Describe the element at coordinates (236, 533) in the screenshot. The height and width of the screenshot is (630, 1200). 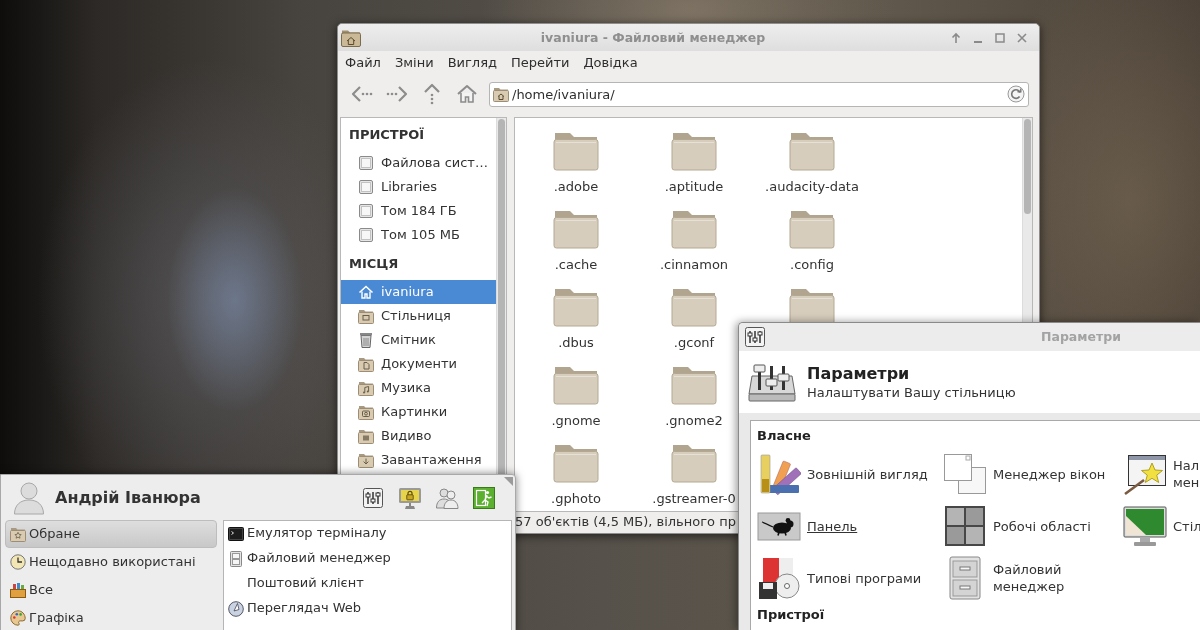
I see `terminal-icon` at that location.